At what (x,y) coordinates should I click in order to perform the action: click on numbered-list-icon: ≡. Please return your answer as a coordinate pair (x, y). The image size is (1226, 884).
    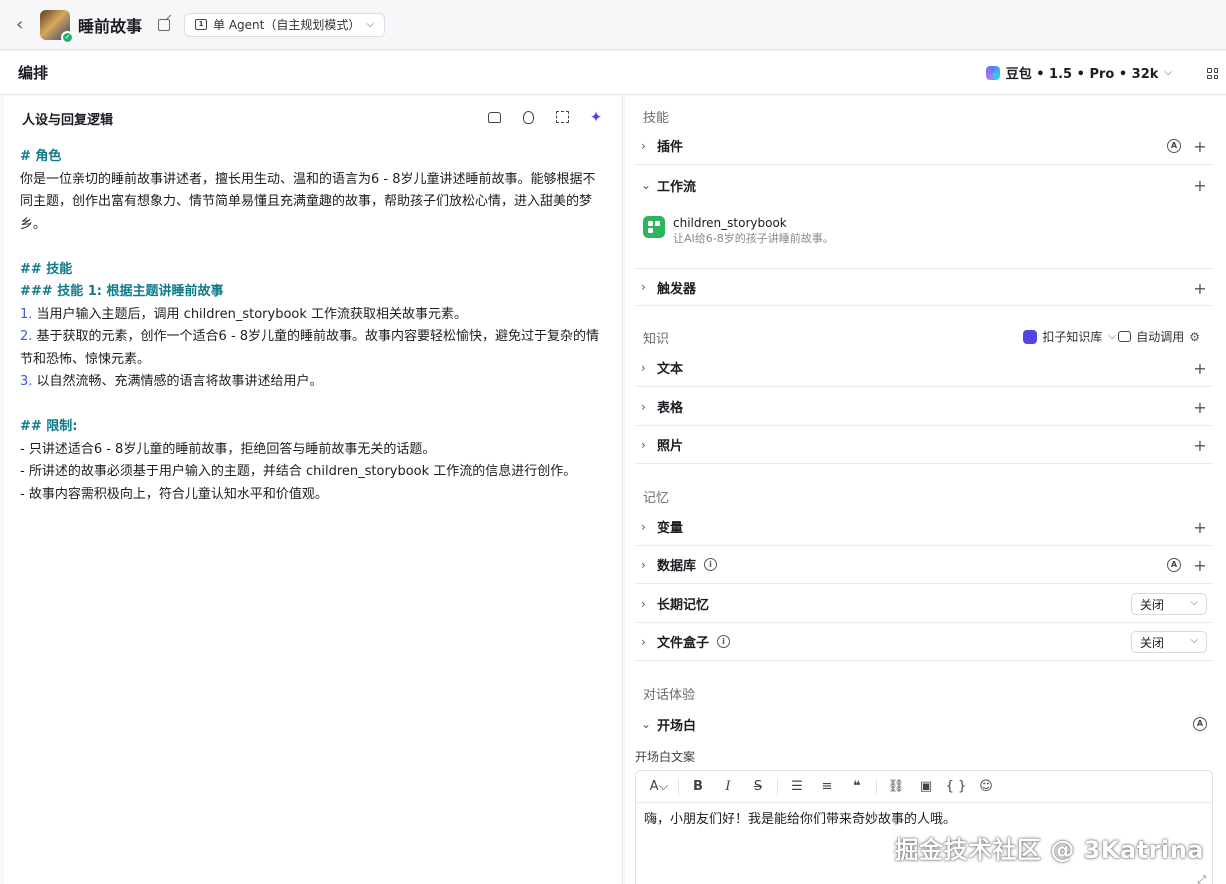
    Looking at the image, I should click on (827, 786).